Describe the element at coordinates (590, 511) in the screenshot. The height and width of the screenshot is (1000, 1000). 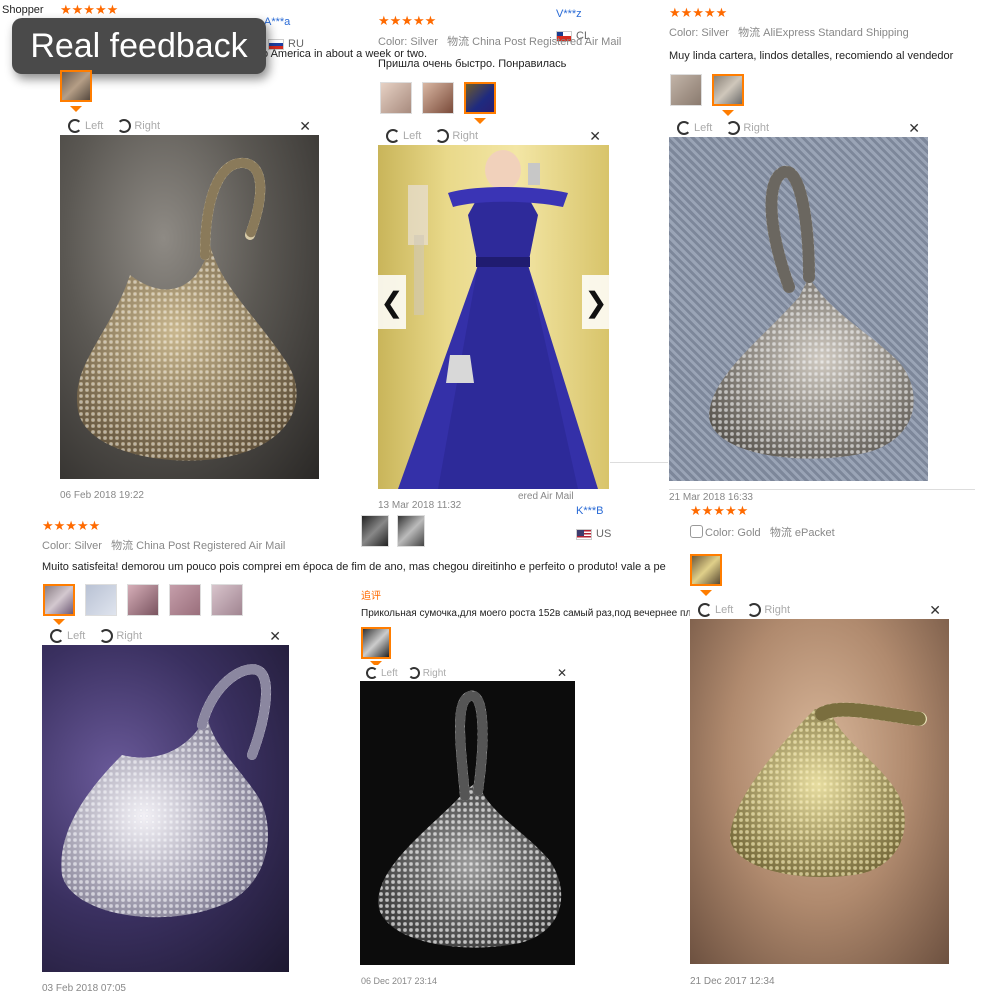
I see `reviewer-name: K***B` at that location.